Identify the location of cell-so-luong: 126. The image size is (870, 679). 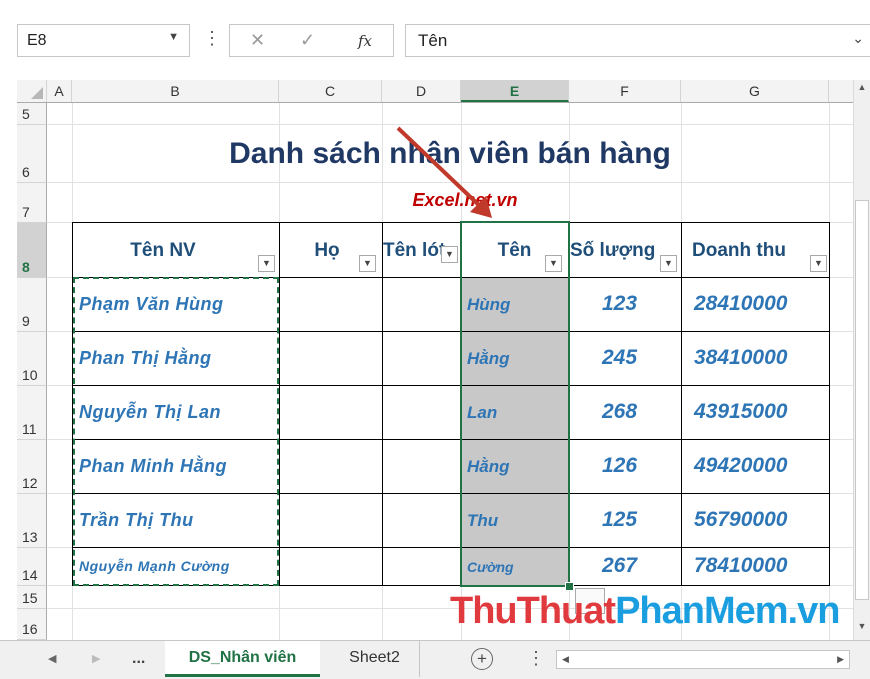
(619, 466).